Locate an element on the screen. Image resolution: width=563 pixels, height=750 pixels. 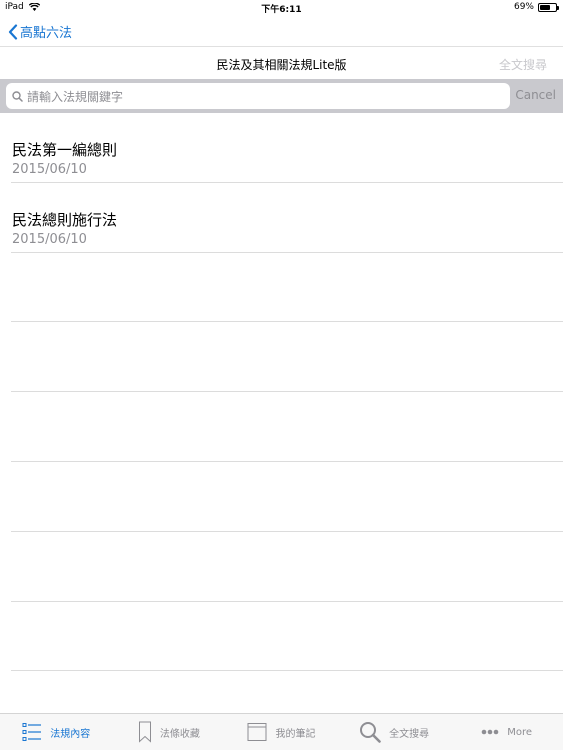
nav-bar: 民法及其相關法規Lite版 全文搜尋 is located at coordinates (281, 62).